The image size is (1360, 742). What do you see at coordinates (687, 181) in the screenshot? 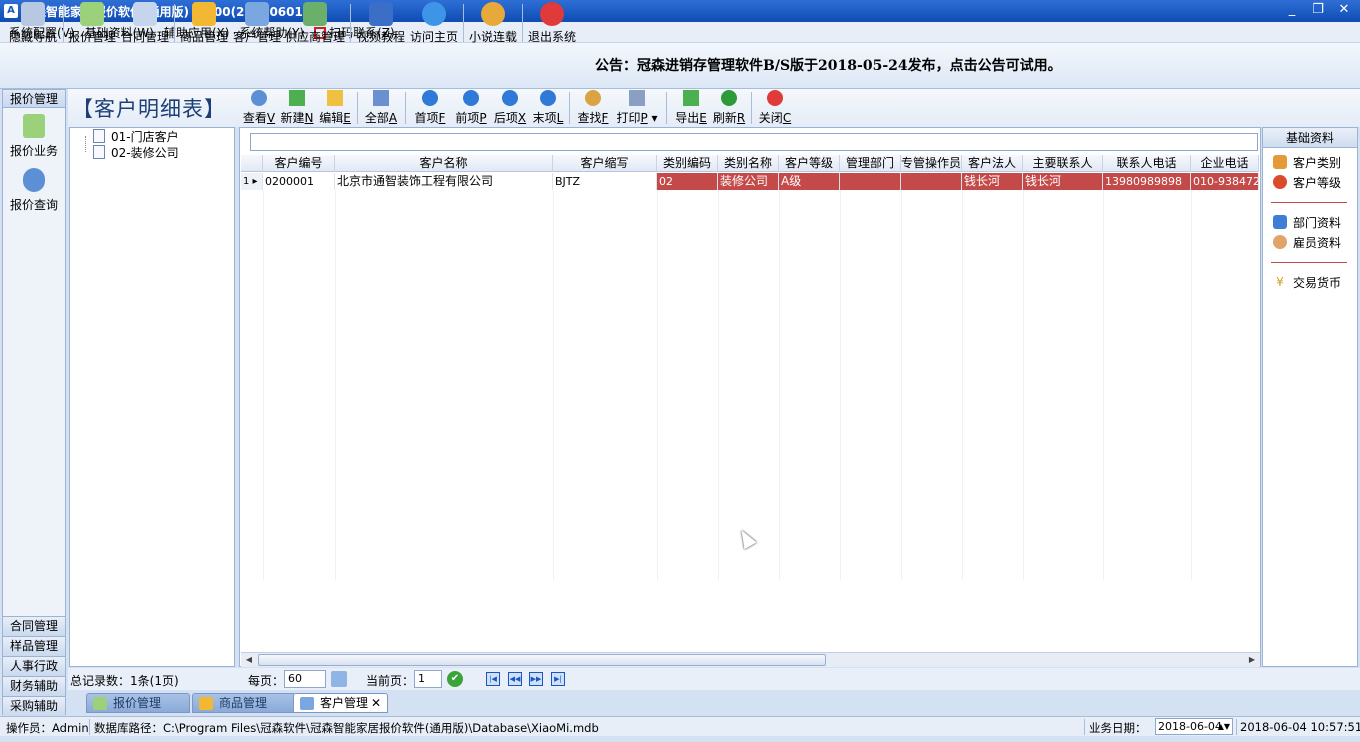
I see `cell-category-code: 02` at bounding box center [687, 181].